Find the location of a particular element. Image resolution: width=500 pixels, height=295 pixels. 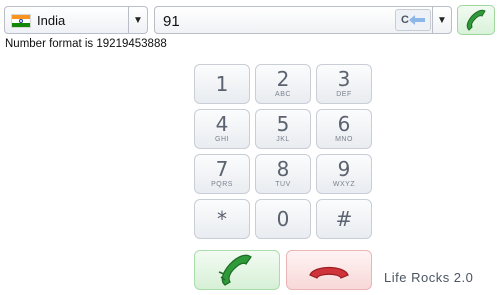

key-digit: 5 is located at coordinates (283, 124).